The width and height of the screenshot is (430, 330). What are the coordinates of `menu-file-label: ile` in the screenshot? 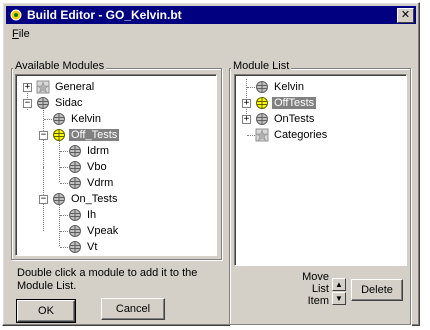 It's located at (24, 34).